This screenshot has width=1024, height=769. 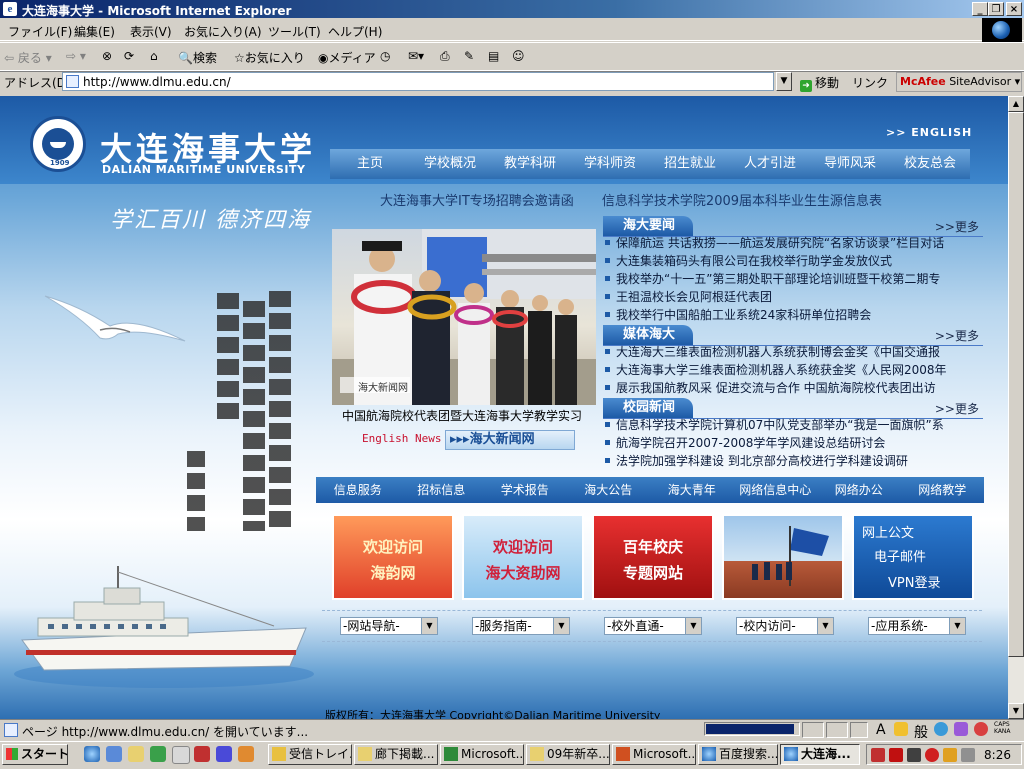 What do you see at coordinates (610, 164) in the screenshot?
I see `nav-faculty: 学科师资` at bounding box center [610, 164].